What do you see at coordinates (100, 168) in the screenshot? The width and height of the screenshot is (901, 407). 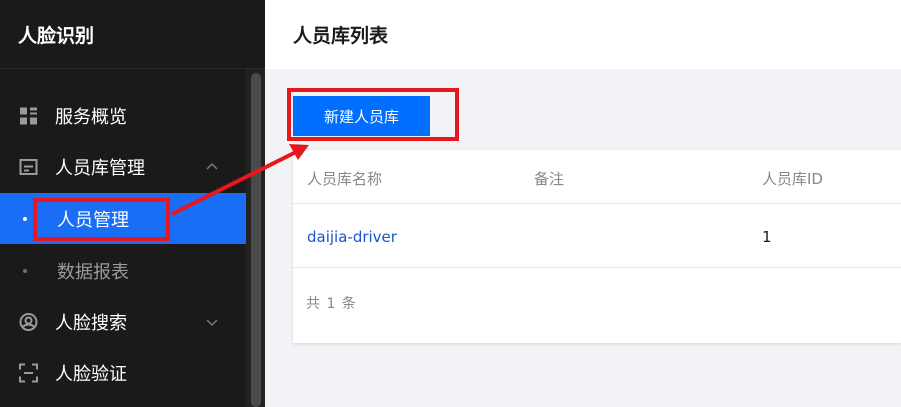 I see `sidebar-item-label: 人员库管理` at bounding box center [100, 168].